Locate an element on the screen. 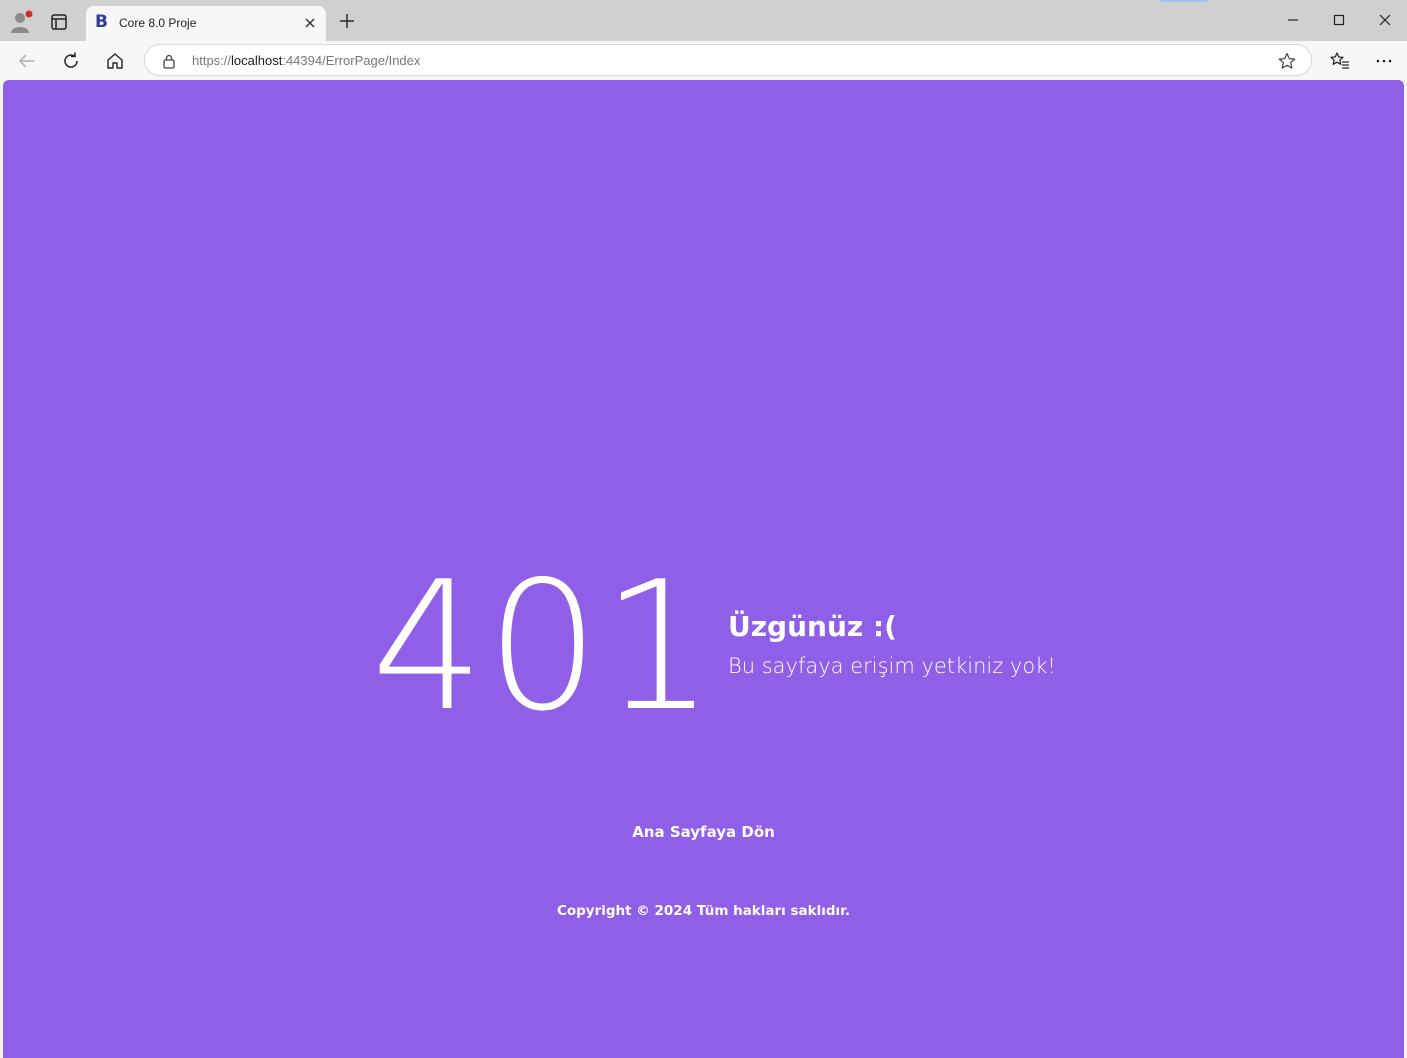 The image size is (1407, 1058). error-code: 401 is located at coordinates (544, 646).